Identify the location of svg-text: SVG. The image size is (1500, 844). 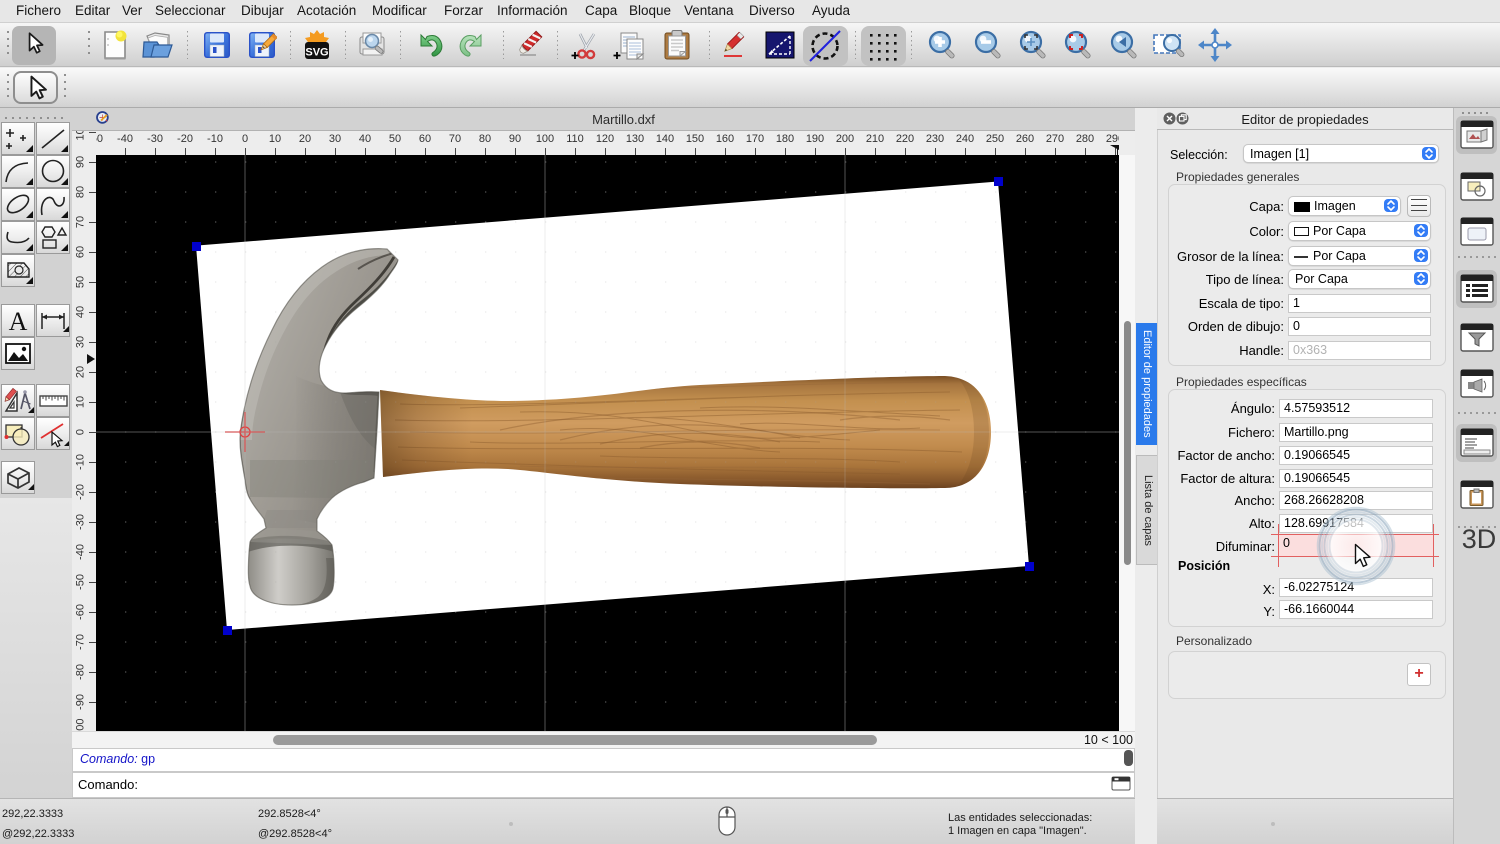
(316, 53).